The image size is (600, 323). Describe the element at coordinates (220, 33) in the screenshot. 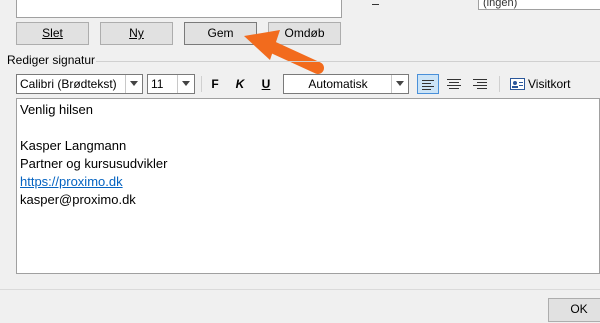

I see `save-button-label: Gem` at that location.